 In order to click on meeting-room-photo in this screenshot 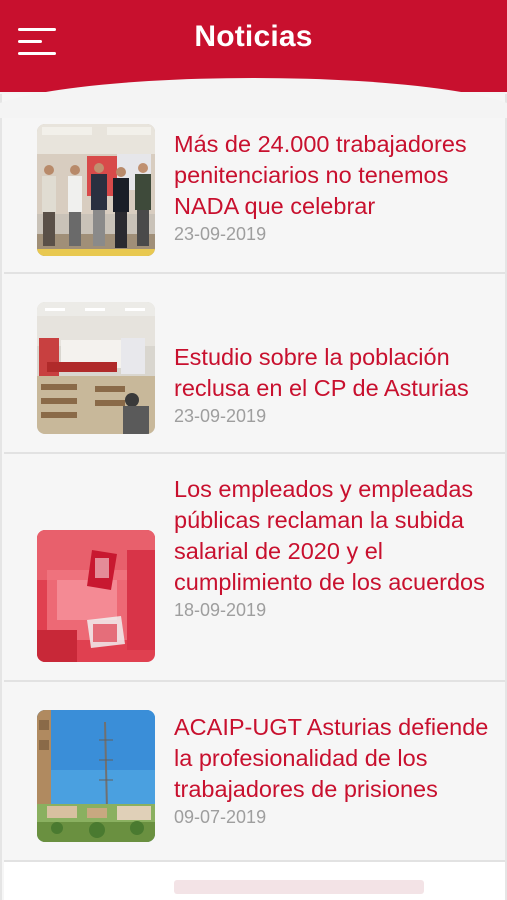, I will do `click(96, 368)`.